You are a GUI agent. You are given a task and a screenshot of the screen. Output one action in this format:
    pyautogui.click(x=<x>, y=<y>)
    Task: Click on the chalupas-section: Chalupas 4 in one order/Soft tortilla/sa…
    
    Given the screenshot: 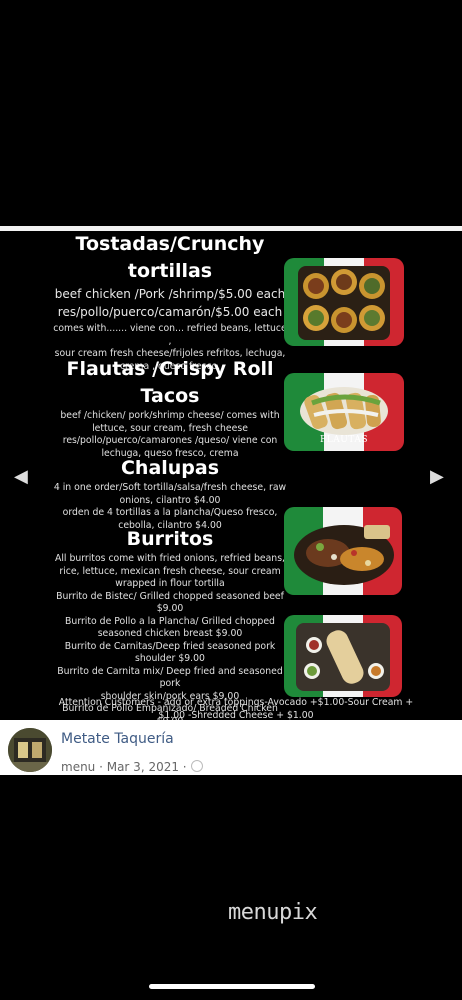 What is the action you would take?
    pyautogui.click(x=170, y=493)
    